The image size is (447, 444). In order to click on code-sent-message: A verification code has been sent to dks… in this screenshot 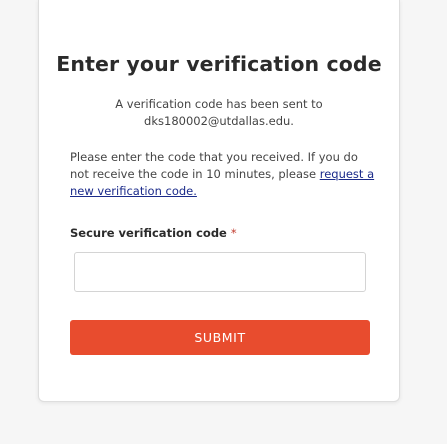, I will do `click(219, 113)`.